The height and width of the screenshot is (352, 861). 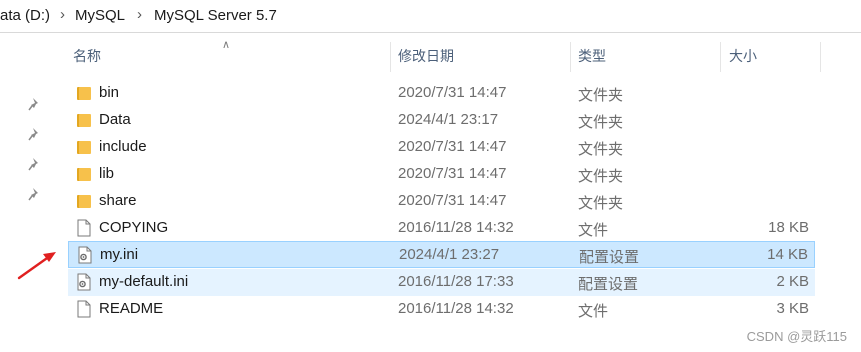 I want to click on watermark: CSDN @灵跃115, so click(x=796, y=336).